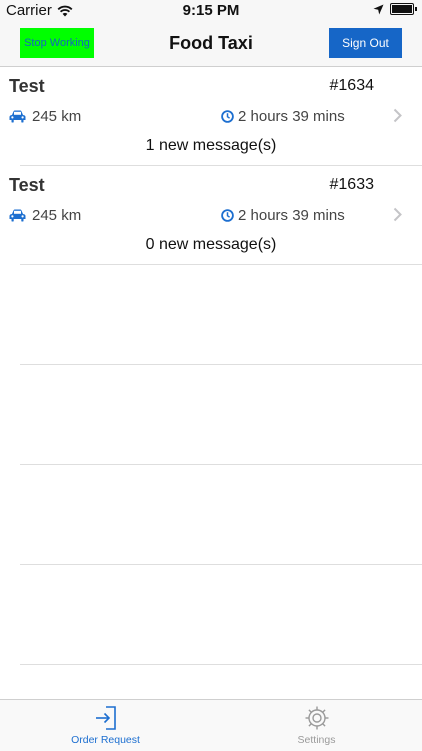 Image resolution: width=422 pixels, height=751 pixels. I want to click on new-messages-count: 1 new message(s), so click(211, 145).